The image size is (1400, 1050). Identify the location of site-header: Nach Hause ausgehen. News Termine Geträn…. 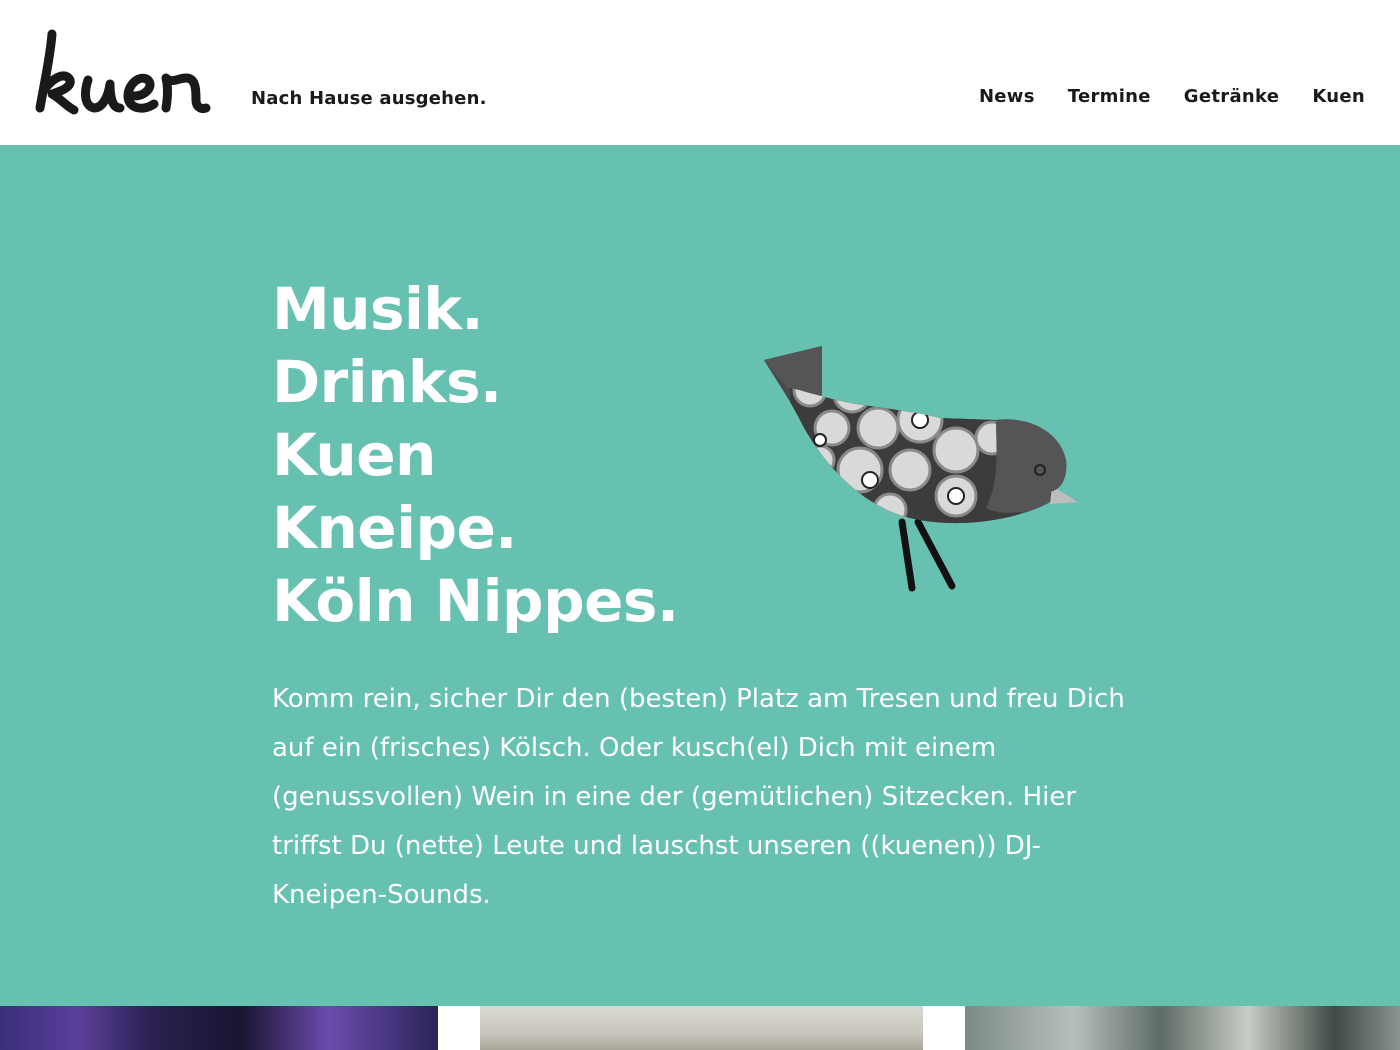
(700, 72).